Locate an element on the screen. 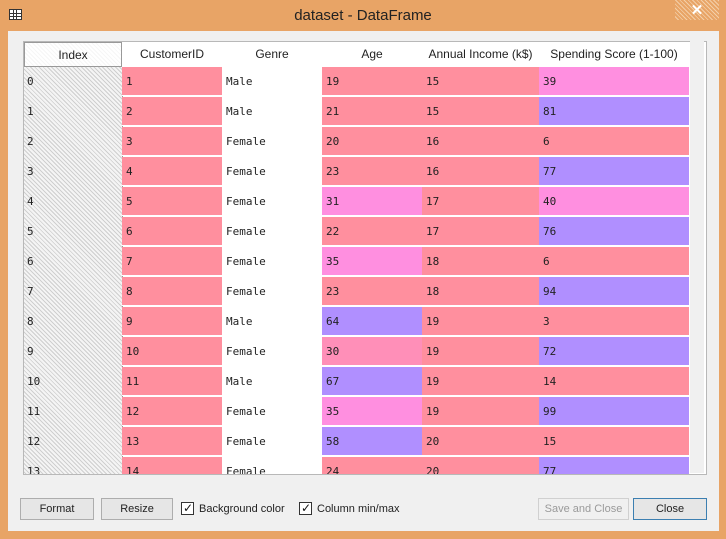  cell-age: 64 is located at coordinates (372, 321).